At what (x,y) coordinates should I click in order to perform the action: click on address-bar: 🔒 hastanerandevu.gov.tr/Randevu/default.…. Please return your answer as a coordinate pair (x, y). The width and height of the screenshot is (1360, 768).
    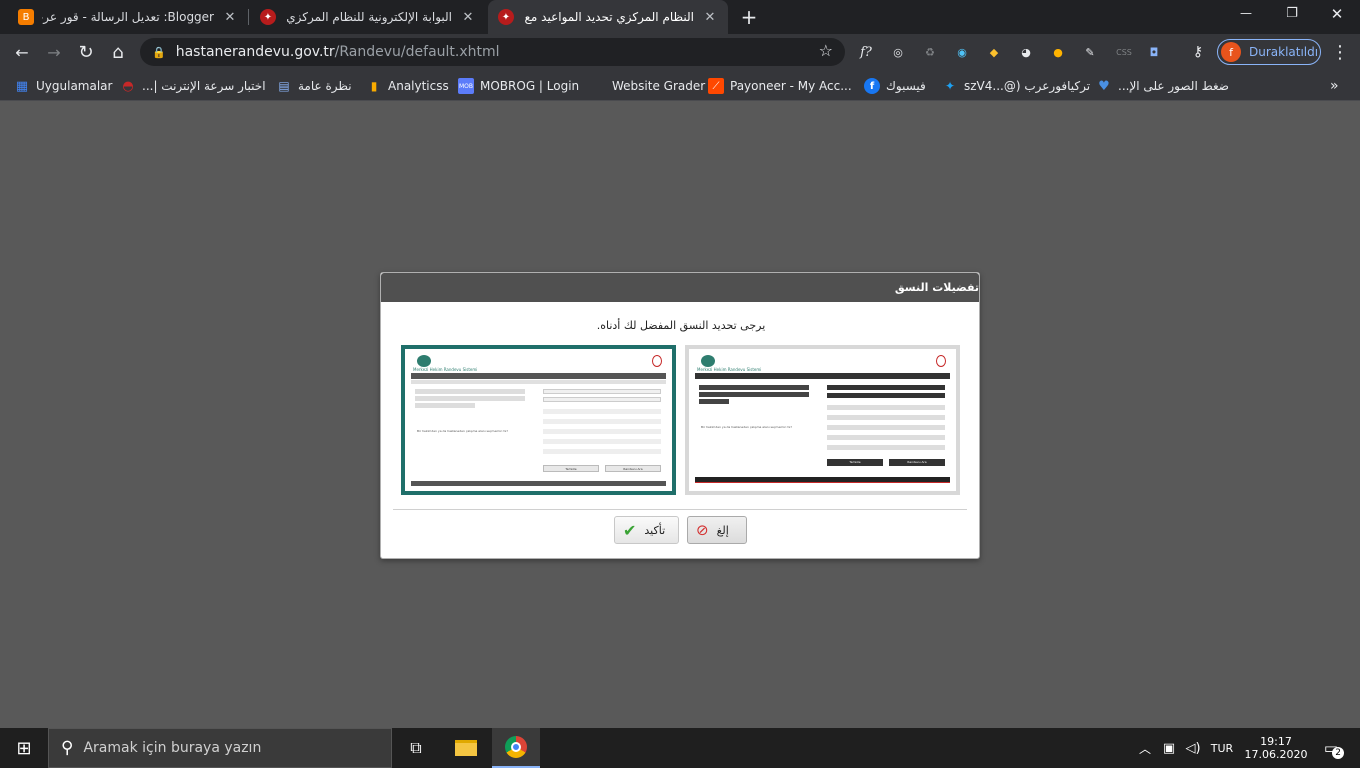
    Looking at the image, I should click on (492, 52).